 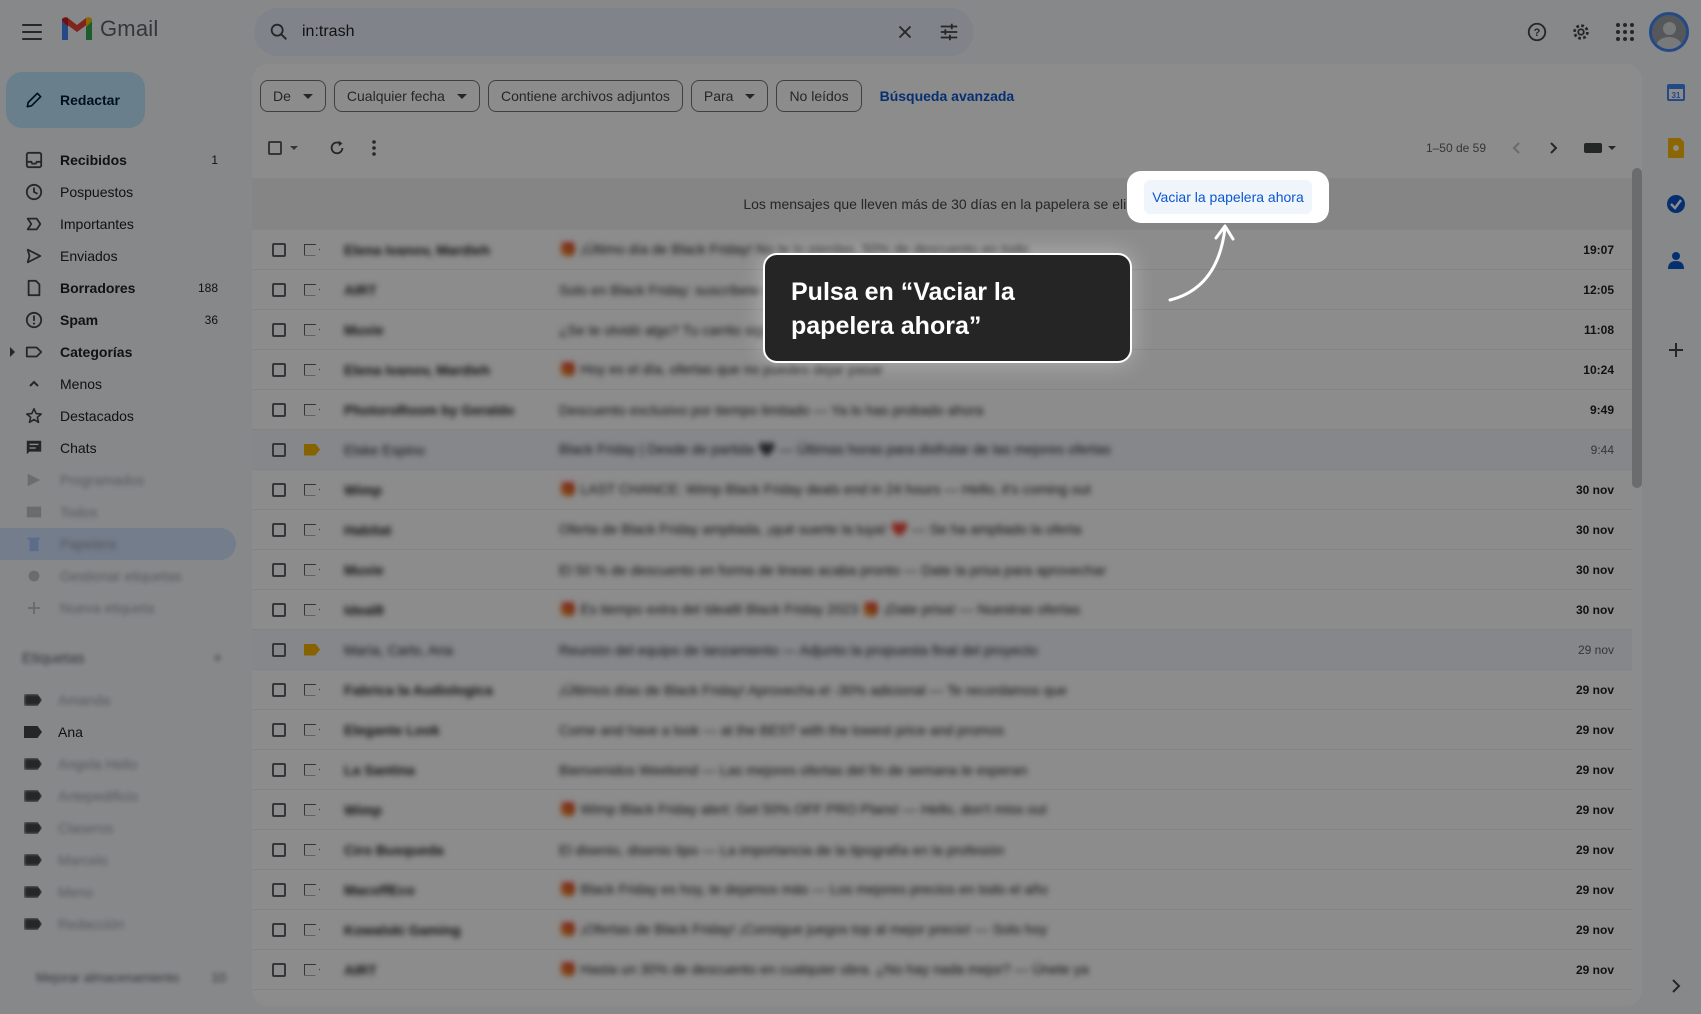 I want to click on sidebar-item-important: Importantes, so click(x=118, y=224).